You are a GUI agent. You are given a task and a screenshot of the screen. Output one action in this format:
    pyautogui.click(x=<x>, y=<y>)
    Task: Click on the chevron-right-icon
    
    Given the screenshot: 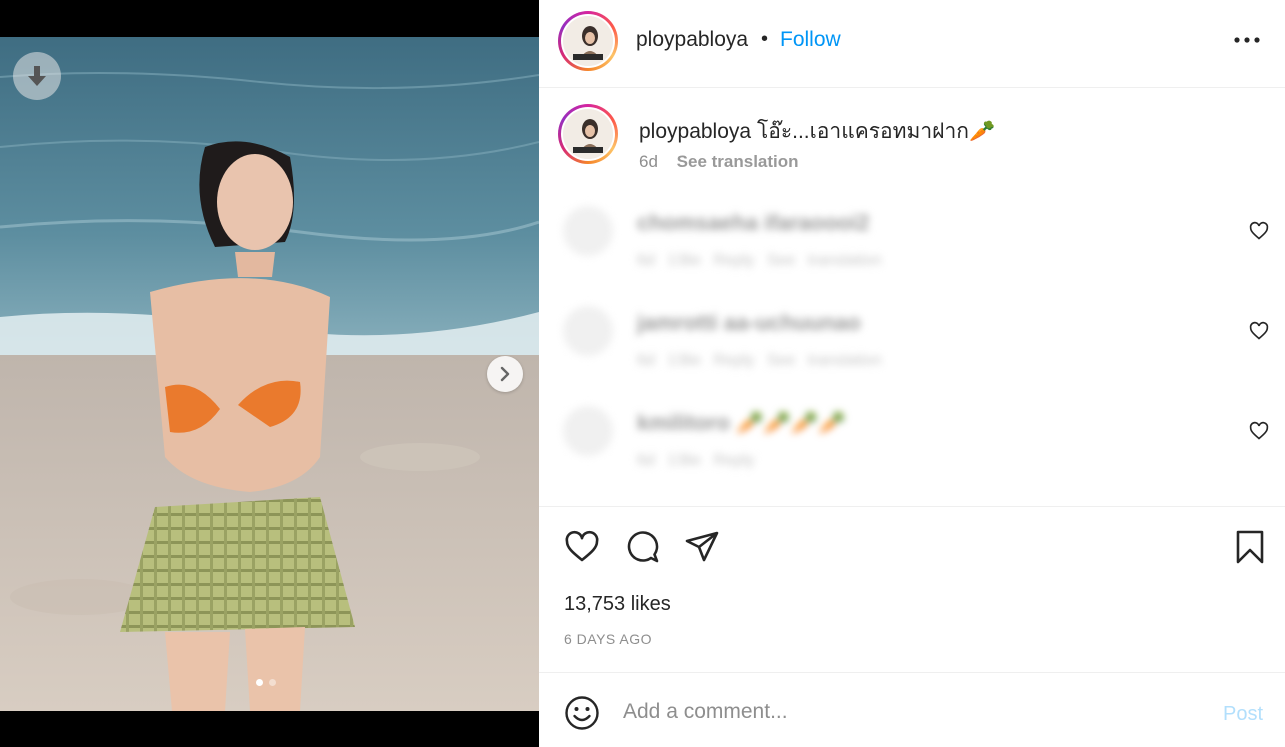 What is the action you would take?
    pyautogui.click(x=505, y=374)
    